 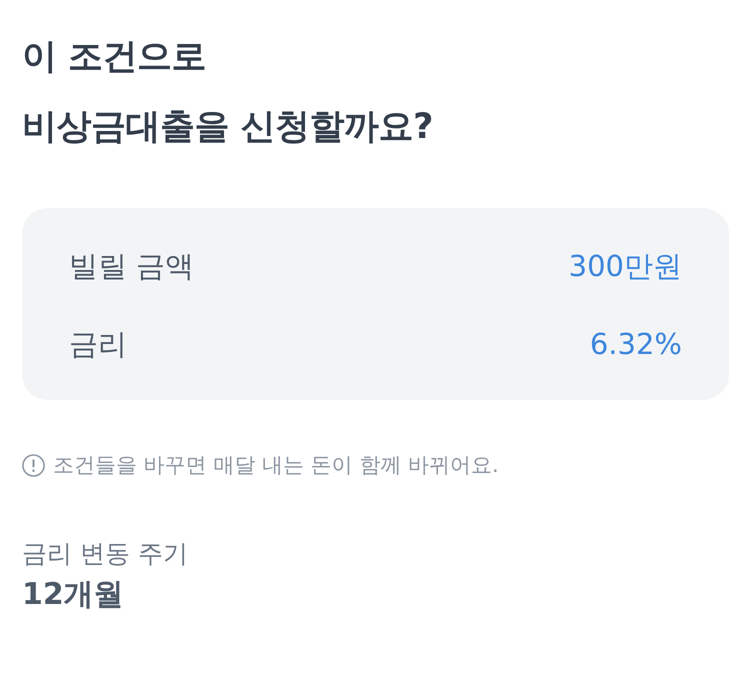 I want to click on summary-label: 빌릴 금액, so click(x=131, y=267).